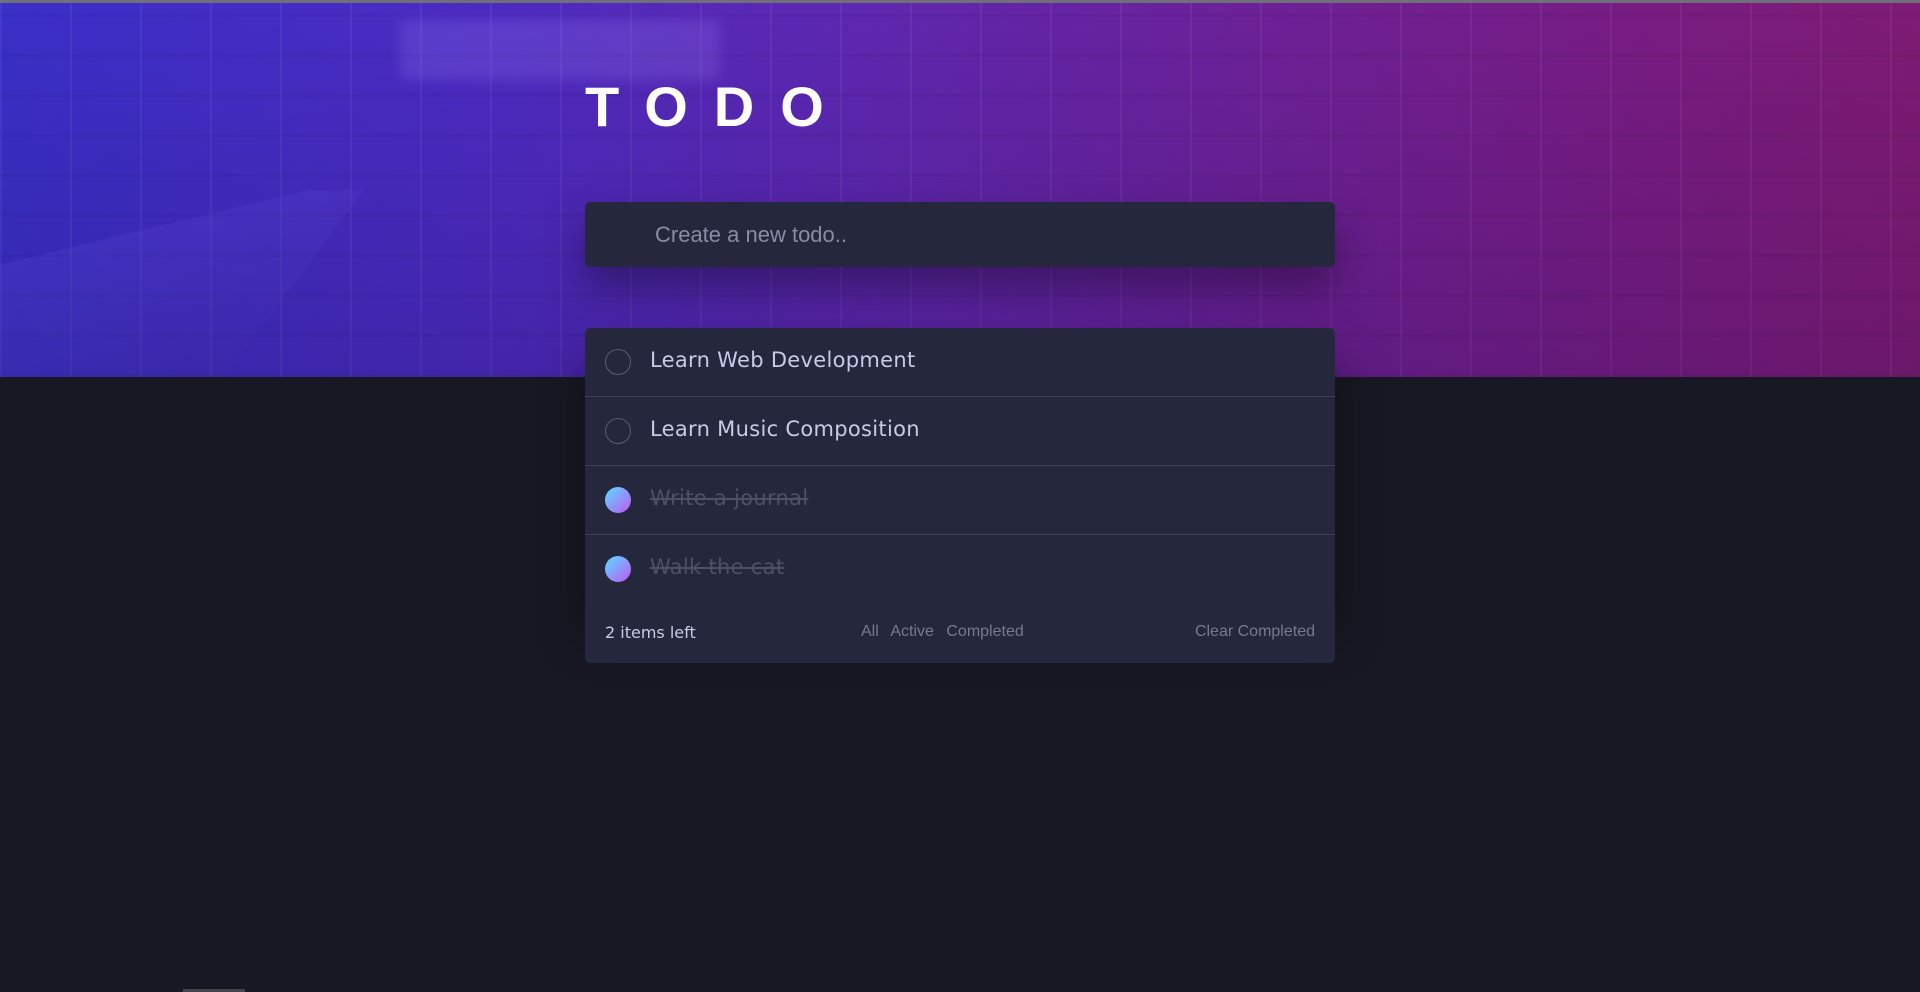 The height and width of the screenshot is (992, 1920). I want to click on todo-item: Learn Web Development, so click(960, 362).